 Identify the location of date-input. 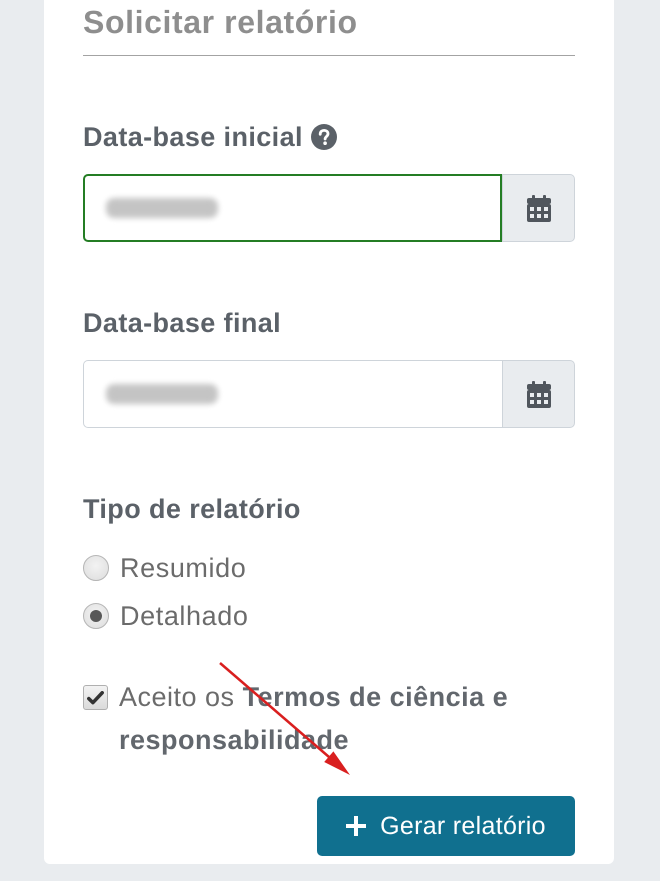
(292, 208).